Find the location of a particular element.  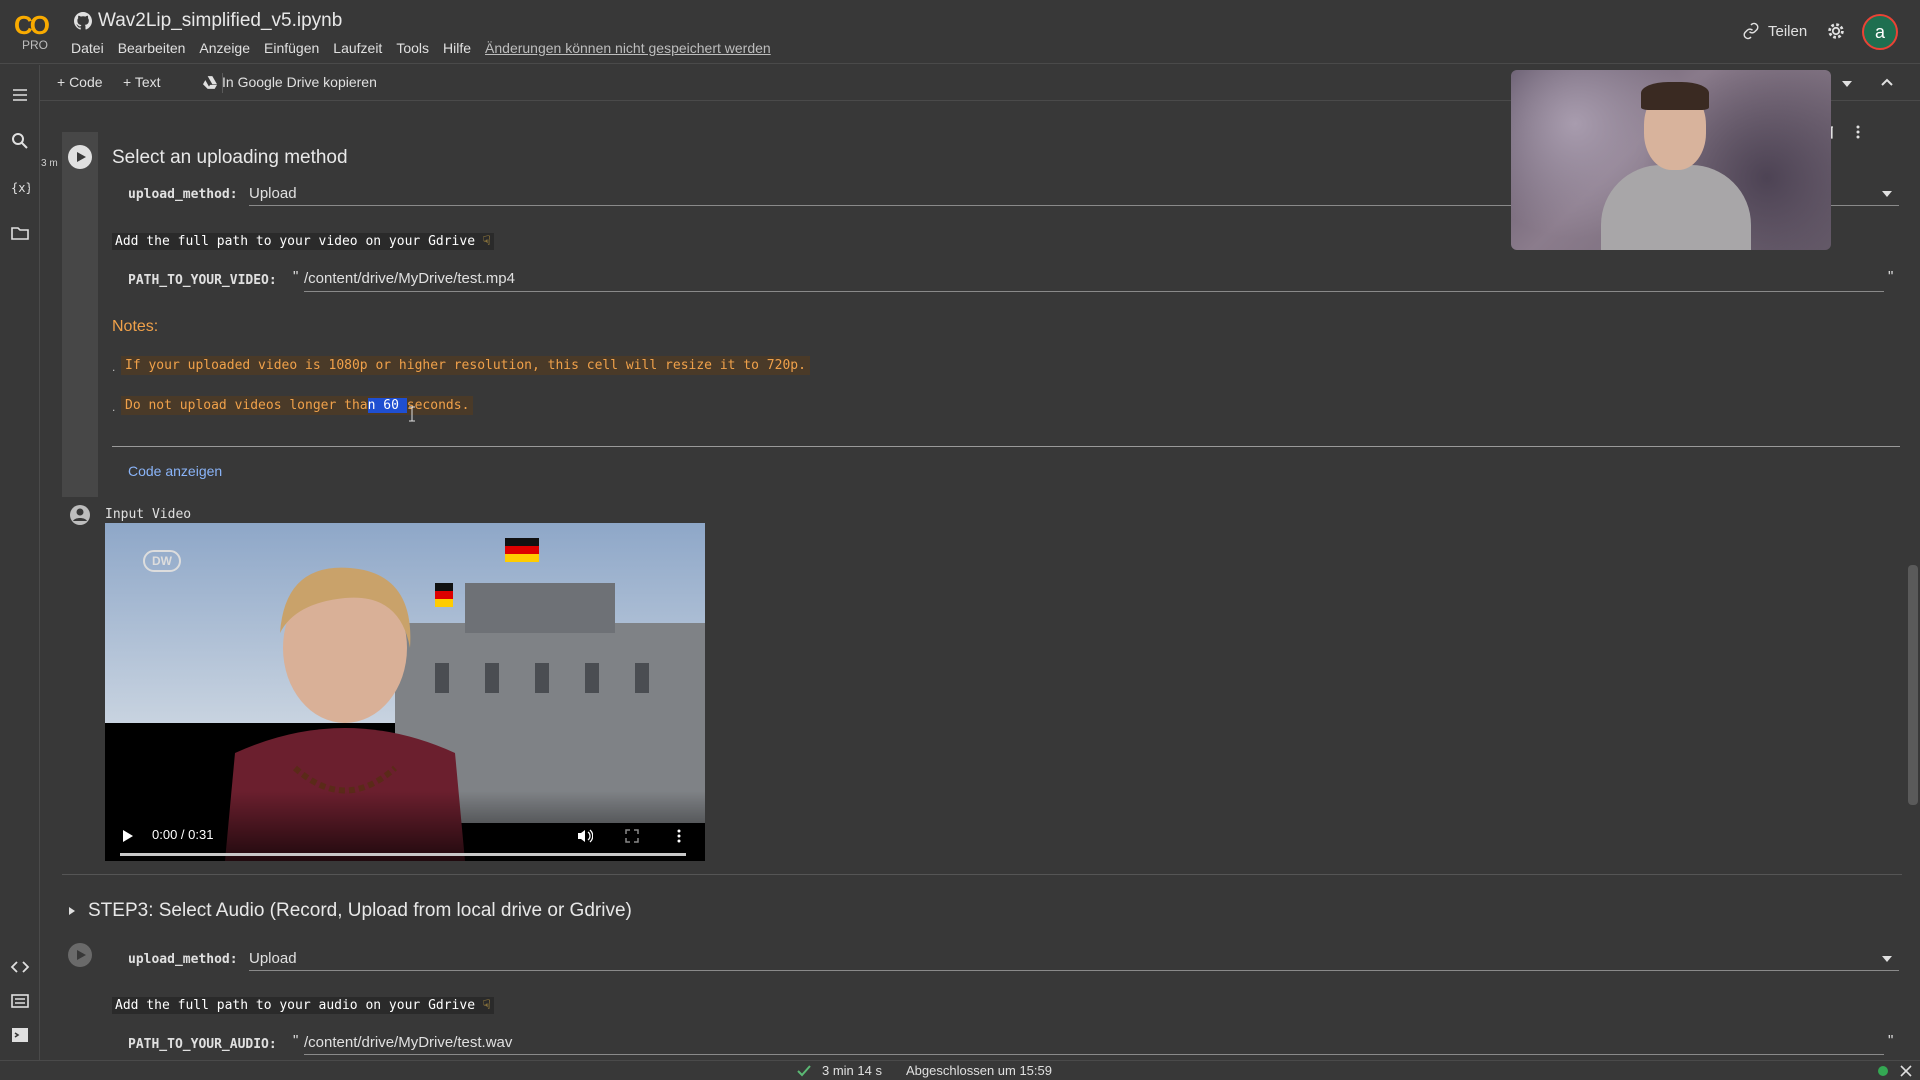

svg-text: {x} is located at coordinates (20, 188).